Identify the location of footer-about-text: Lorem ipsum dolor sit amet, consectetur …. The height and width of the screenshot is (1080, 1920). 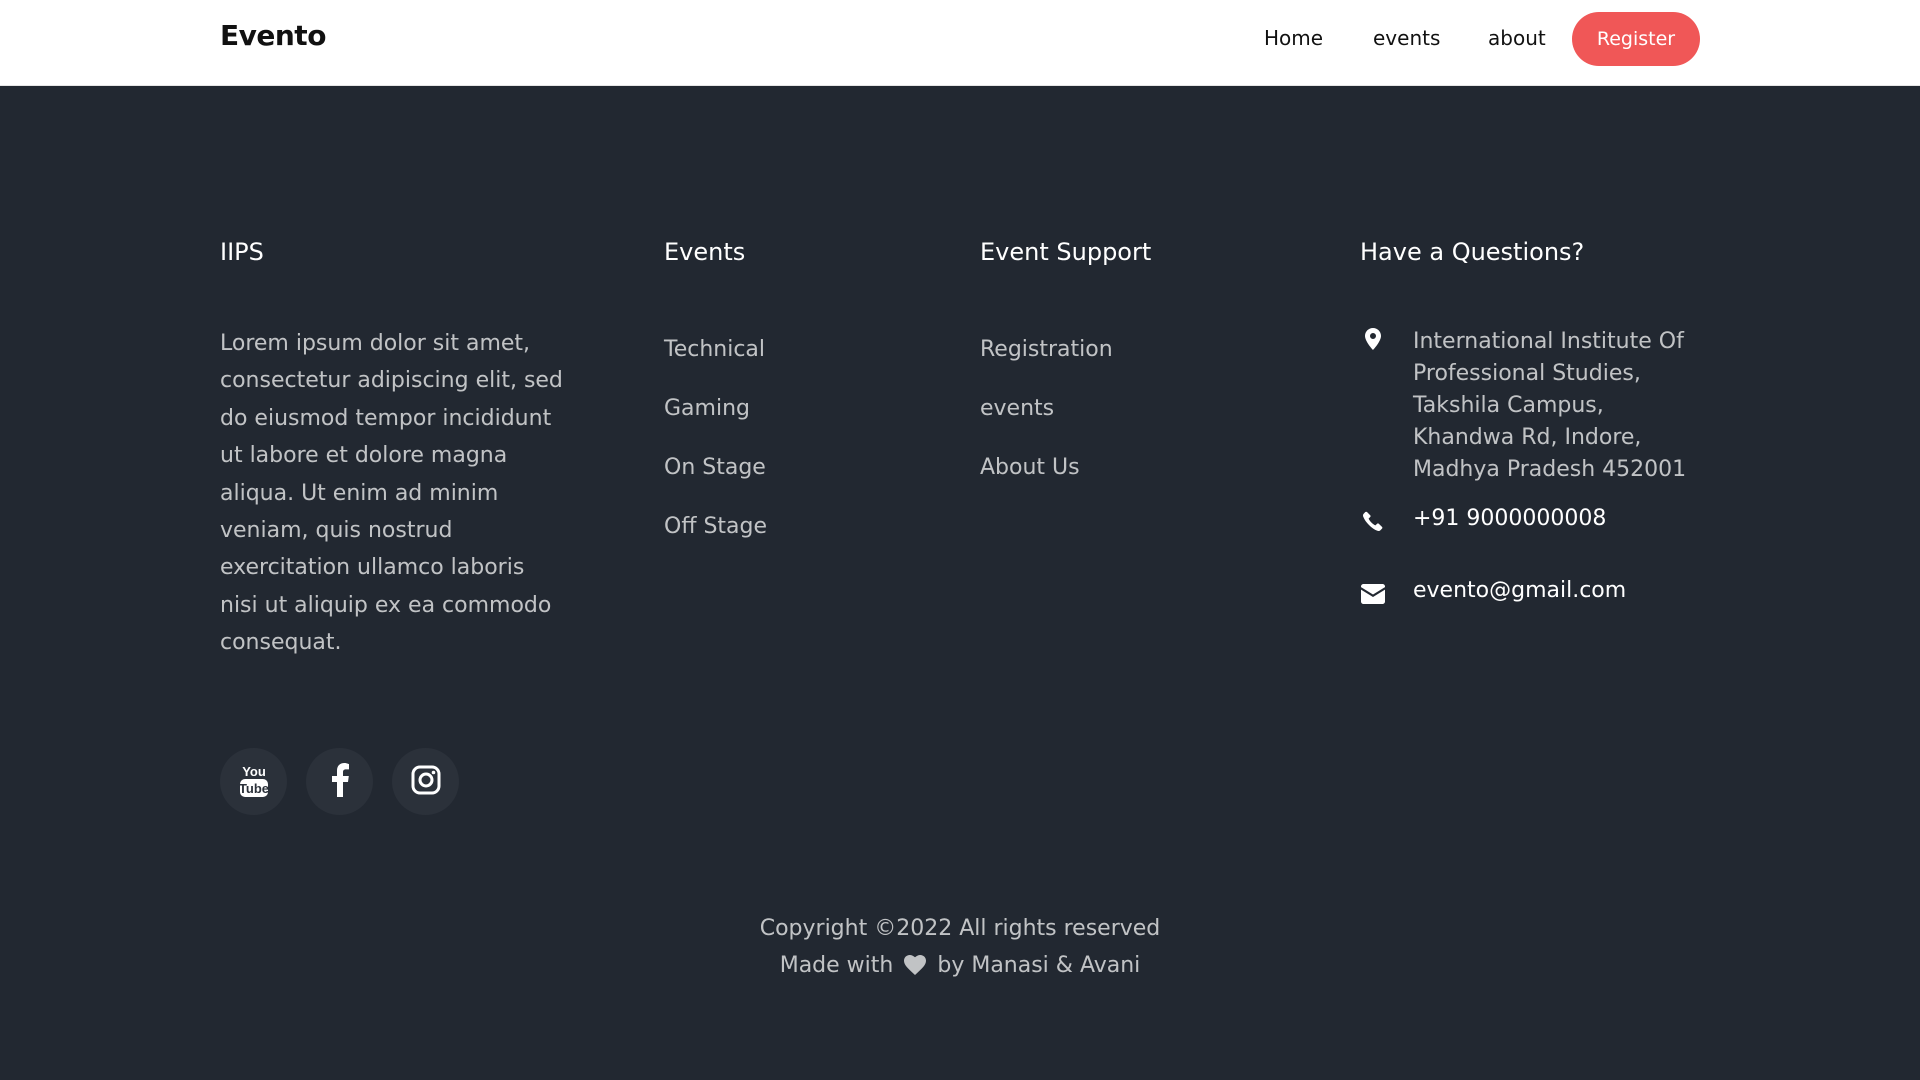
(391, 493).